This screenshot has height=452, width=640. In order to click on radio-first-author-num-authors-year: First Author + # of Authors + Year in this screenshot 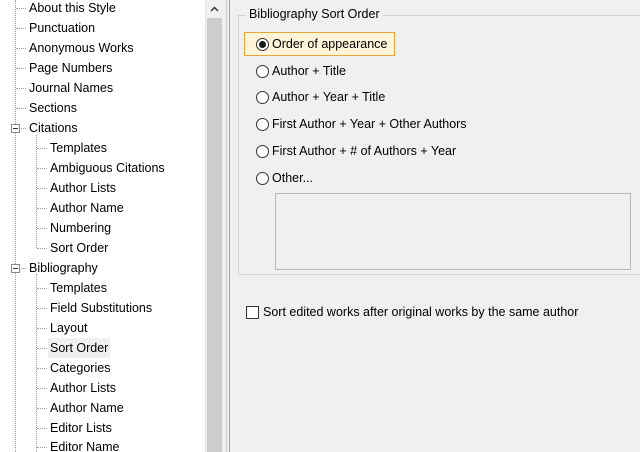, I will do `click(356, 151)`.